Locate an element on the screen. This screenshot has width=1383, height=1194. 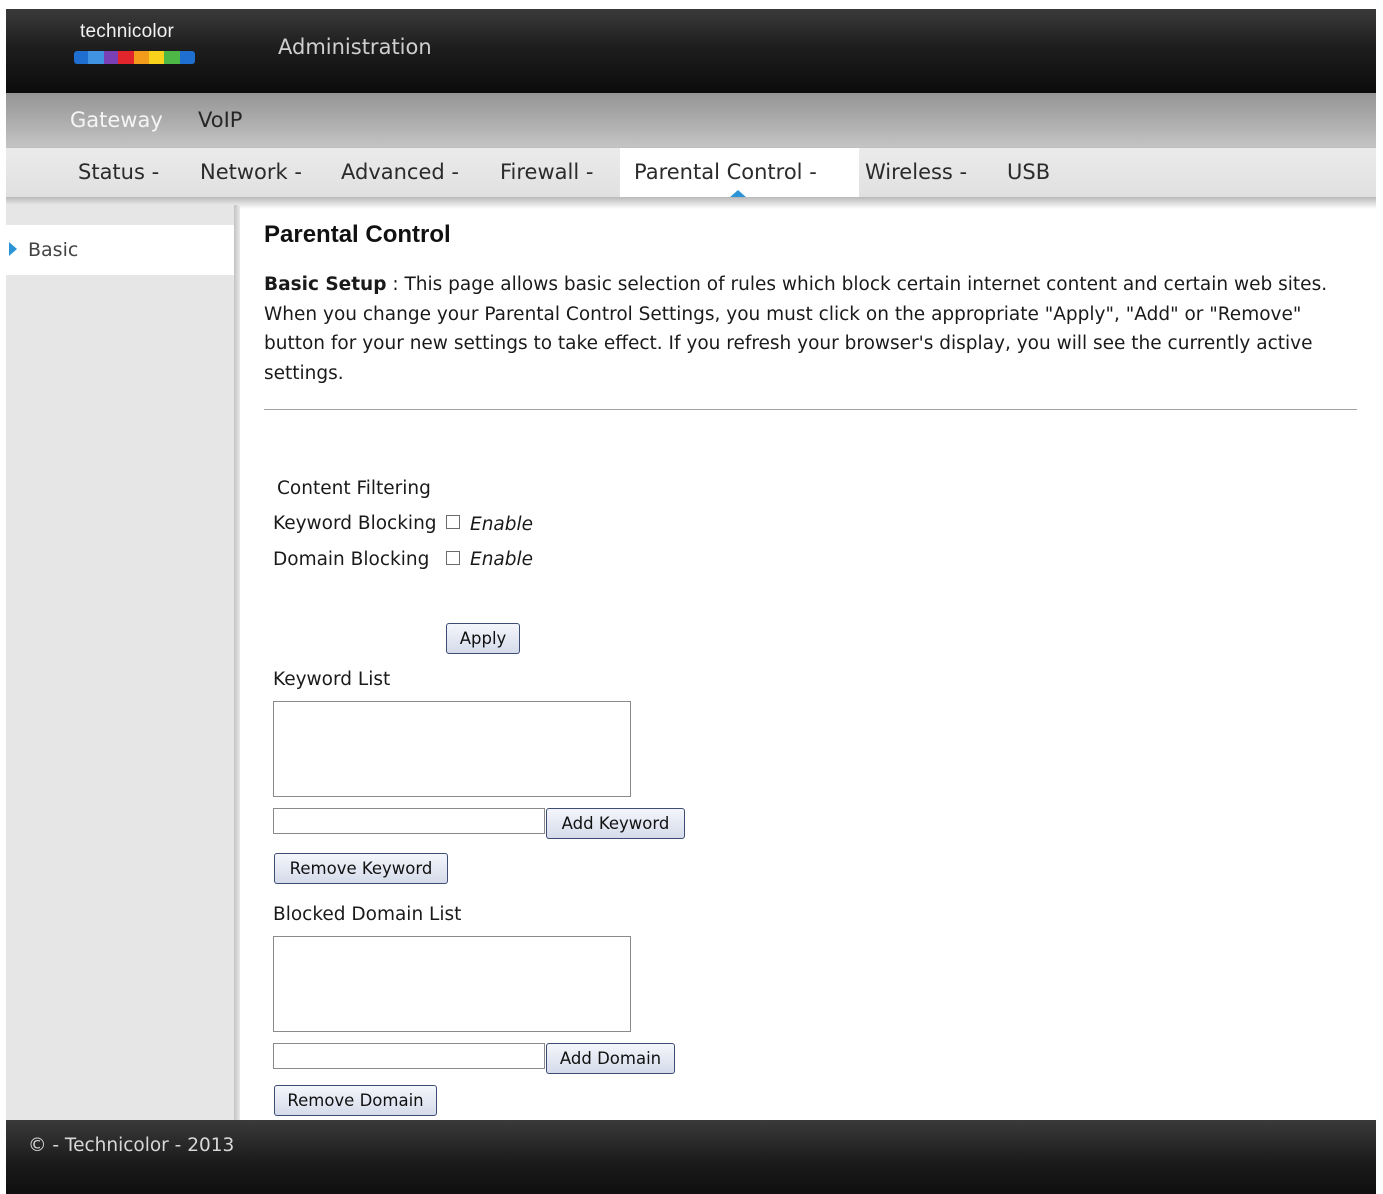
add-keyword-button: Add Keyword is located at coordinates (615, 823).